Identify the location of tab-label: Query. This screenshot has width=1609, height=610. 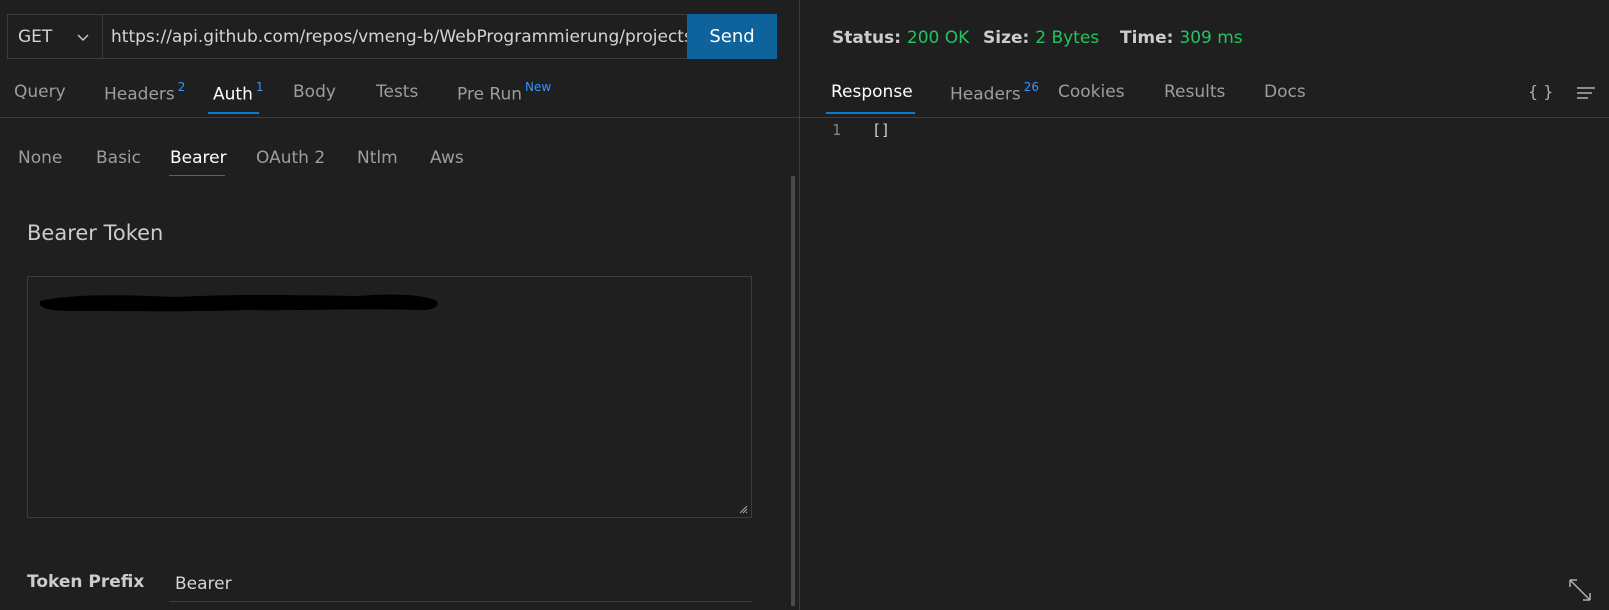
(40, 92).